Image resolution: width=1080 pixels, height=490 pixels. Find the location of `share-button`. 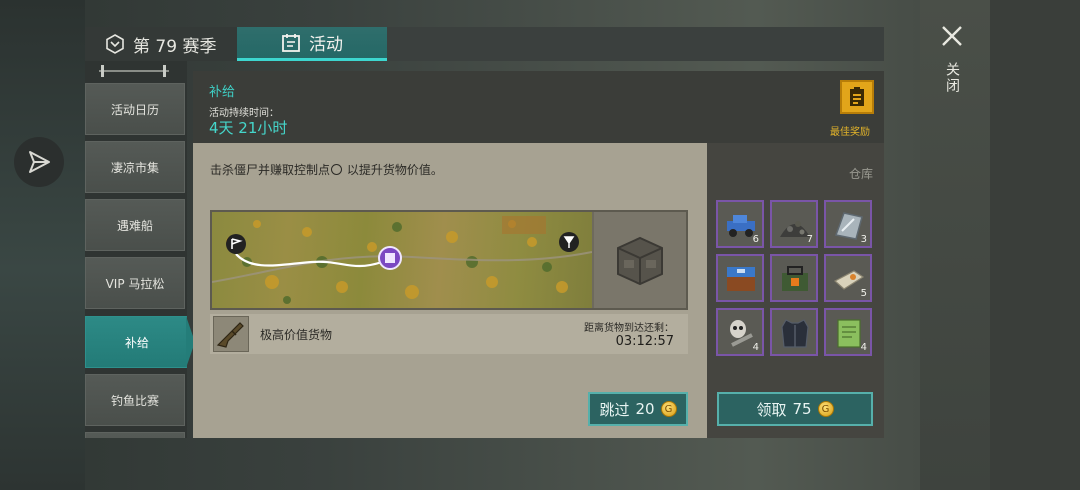

share-button is located at coordinates (39, 162).